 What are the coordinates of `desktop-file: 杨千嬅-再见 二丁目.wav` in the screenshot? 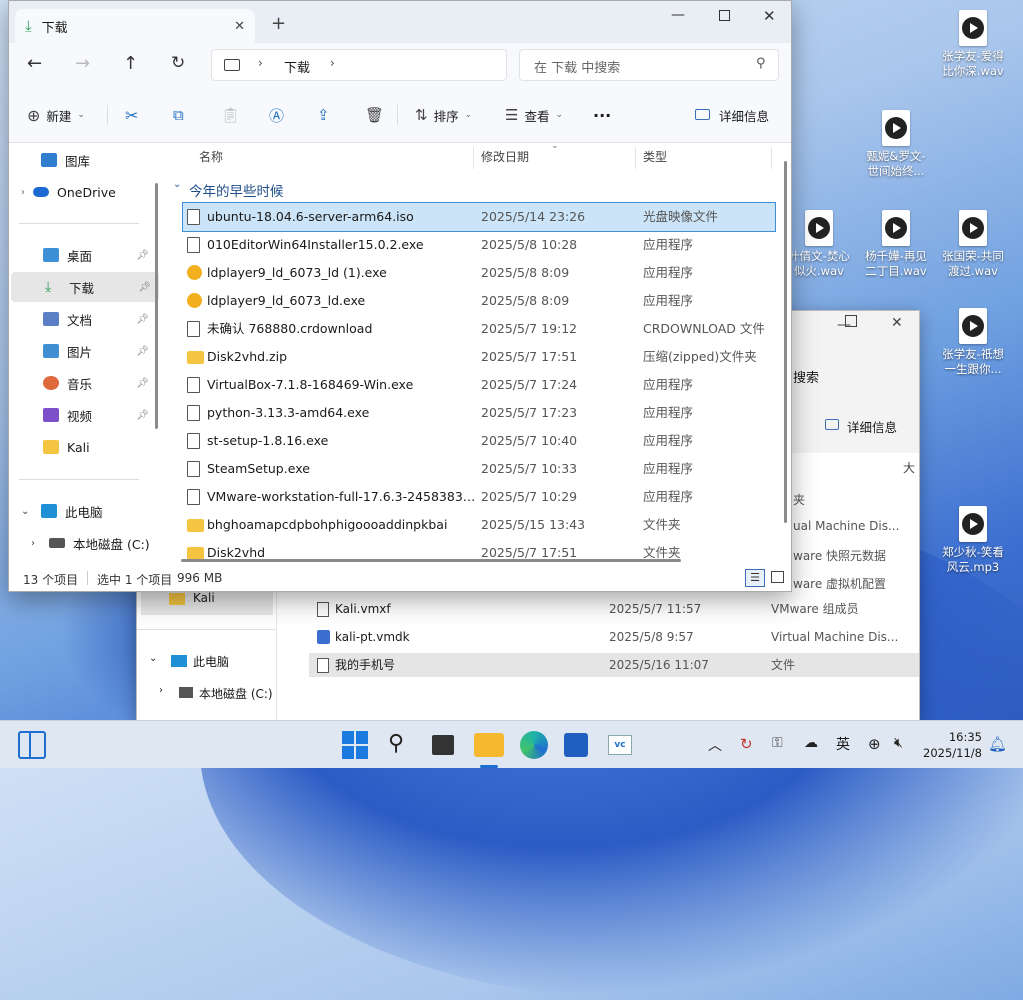 It's located at (896, 244).